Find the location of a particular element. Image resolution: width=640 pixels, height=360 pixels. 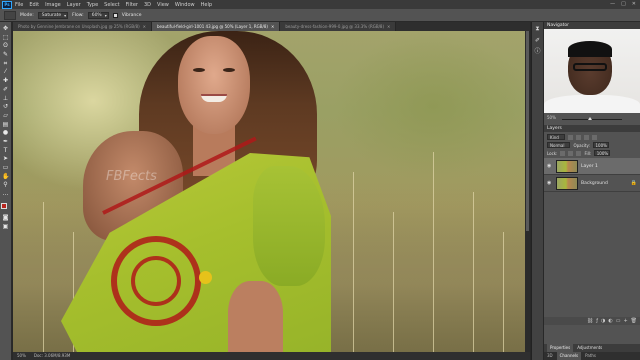

navigator-zoom-knob is located at coordinates (590, 118).